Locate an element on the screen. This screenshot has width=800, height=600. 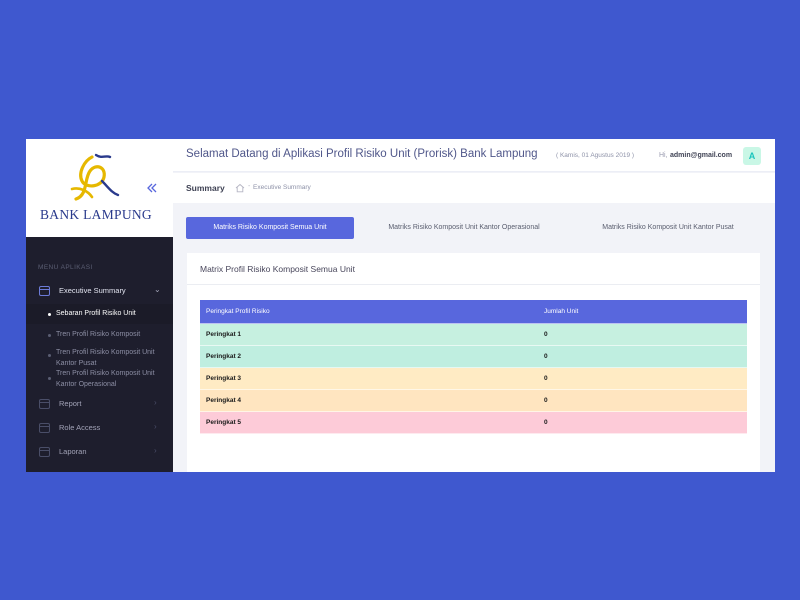
brand-name: BANK LAMPUNG is located at coordinates (96, 214).